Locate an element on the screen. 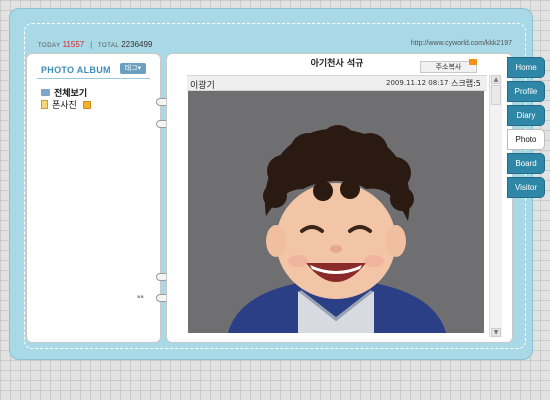  today-label: TODAY is located at coordinates (49, 46).